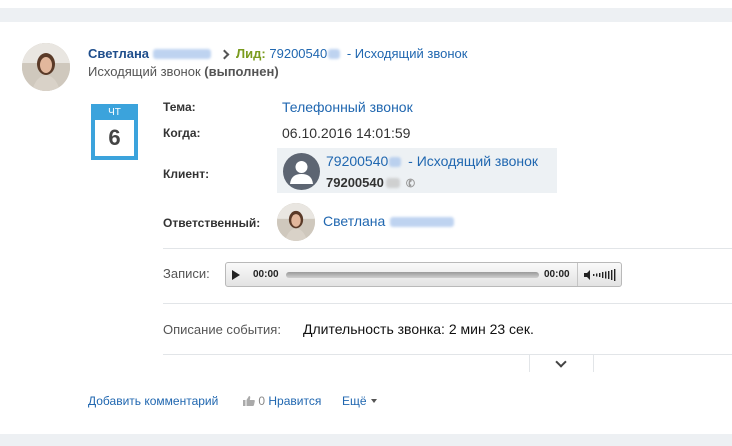 This screenshot has height=446, width=732. Describe the element at coordinates (236, 275) in the screenshot. I see `play-icon` at that location.